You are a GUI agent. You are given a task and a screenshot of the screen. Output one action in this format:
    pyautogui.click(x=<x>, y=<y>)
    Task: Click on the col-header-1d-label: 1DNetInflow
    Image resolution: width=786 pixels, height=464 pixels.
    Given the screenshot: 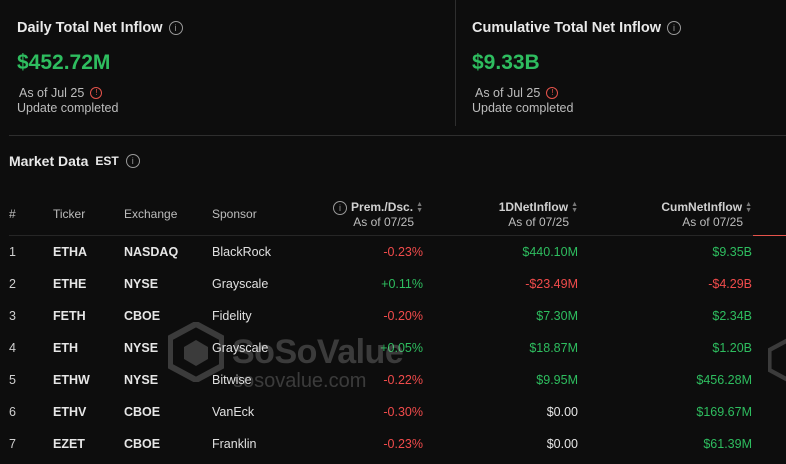 What is the action you would take?
    pyautogui.click(x=533, y=207)
    